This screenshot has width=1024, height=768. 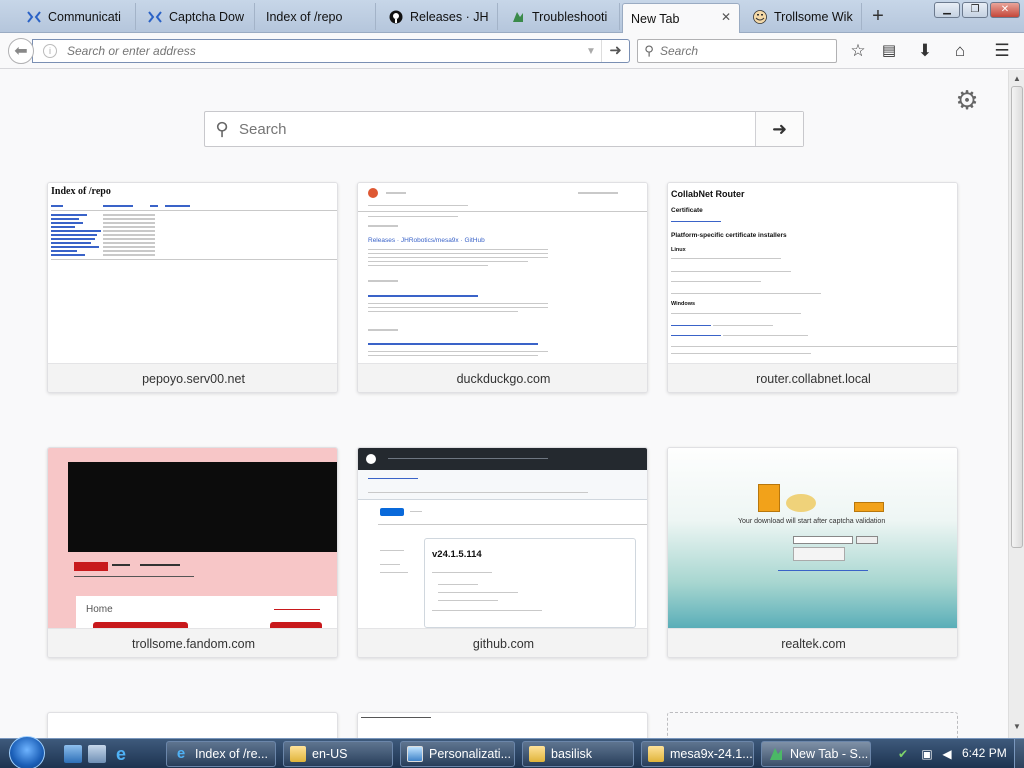 I want to click on top-site-tile: v24.1.5.114 github.com, so click(x=502, y=552).